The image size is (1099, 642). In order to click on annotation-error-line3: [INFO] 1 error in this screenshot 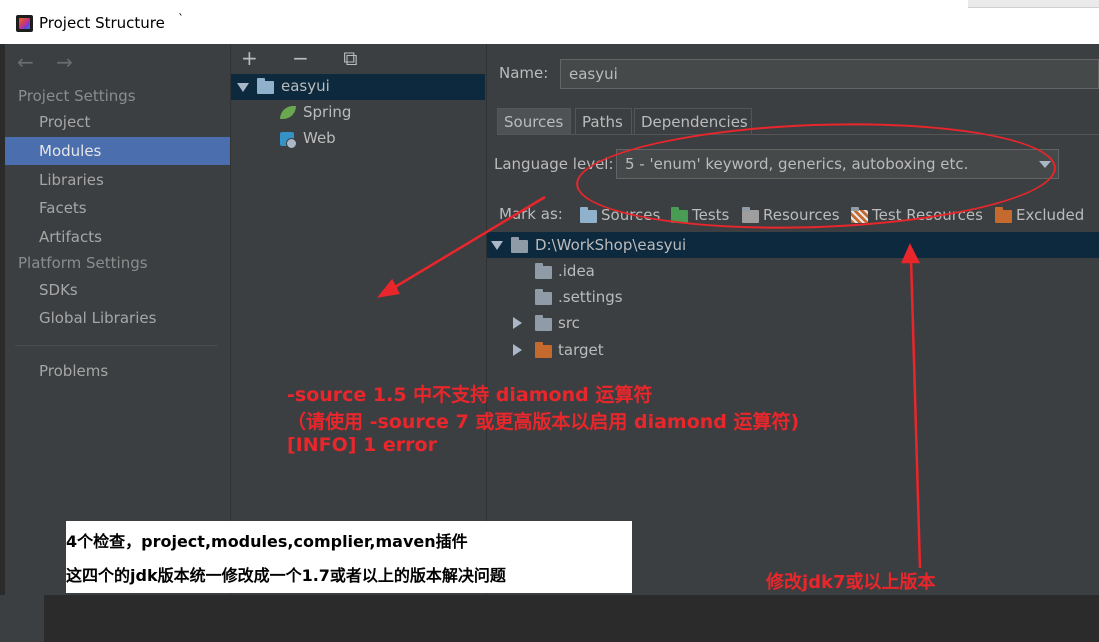, I will do `click(362, 445)`.